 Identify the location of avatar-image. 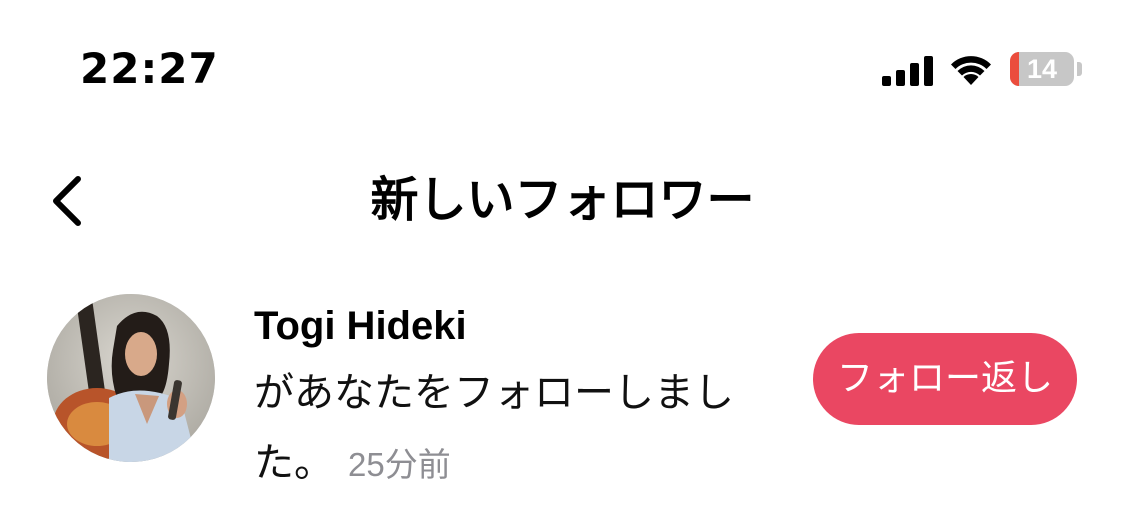
(131, 378).